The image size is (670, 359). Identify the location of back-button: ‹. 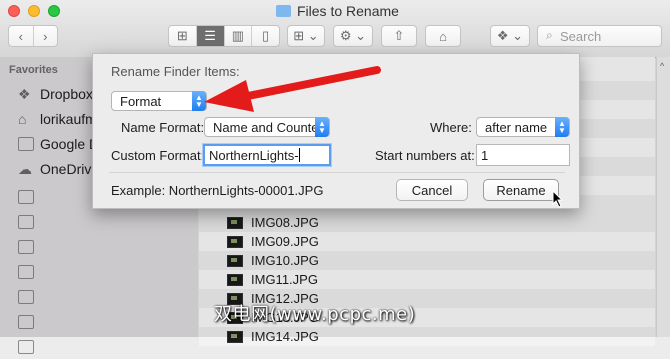
(21, 36).